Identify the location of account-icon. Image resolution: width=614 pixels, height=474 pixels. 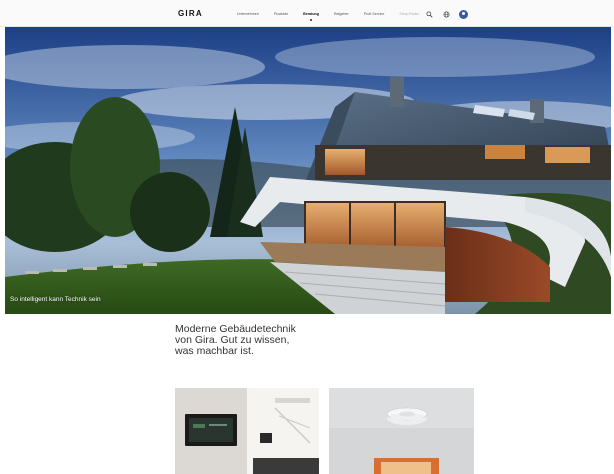
(463, 14).